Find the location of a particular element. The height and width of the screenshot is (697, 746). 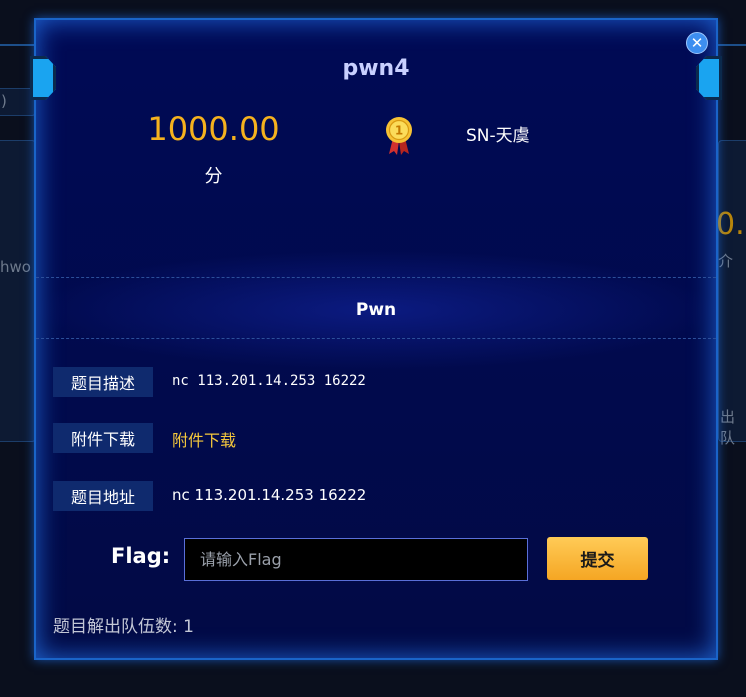

attachment-download-link: 附件下载 is located at coordinates (204, 439).